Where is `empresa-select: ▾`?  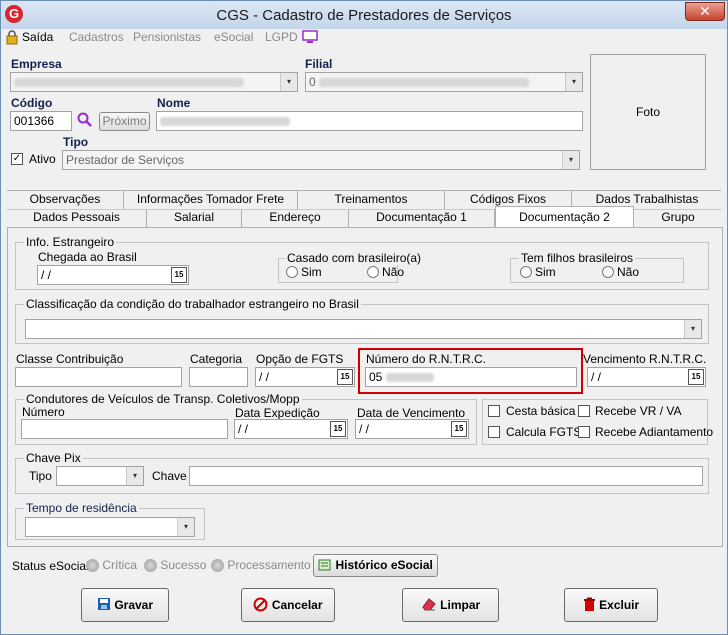 empresa-select: ▾ is located at coordinates (154, 82).